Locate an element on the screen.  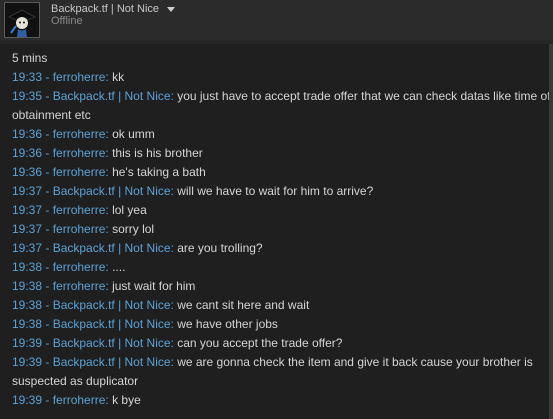
scrollbar-track is located at coordinates (551, 231).